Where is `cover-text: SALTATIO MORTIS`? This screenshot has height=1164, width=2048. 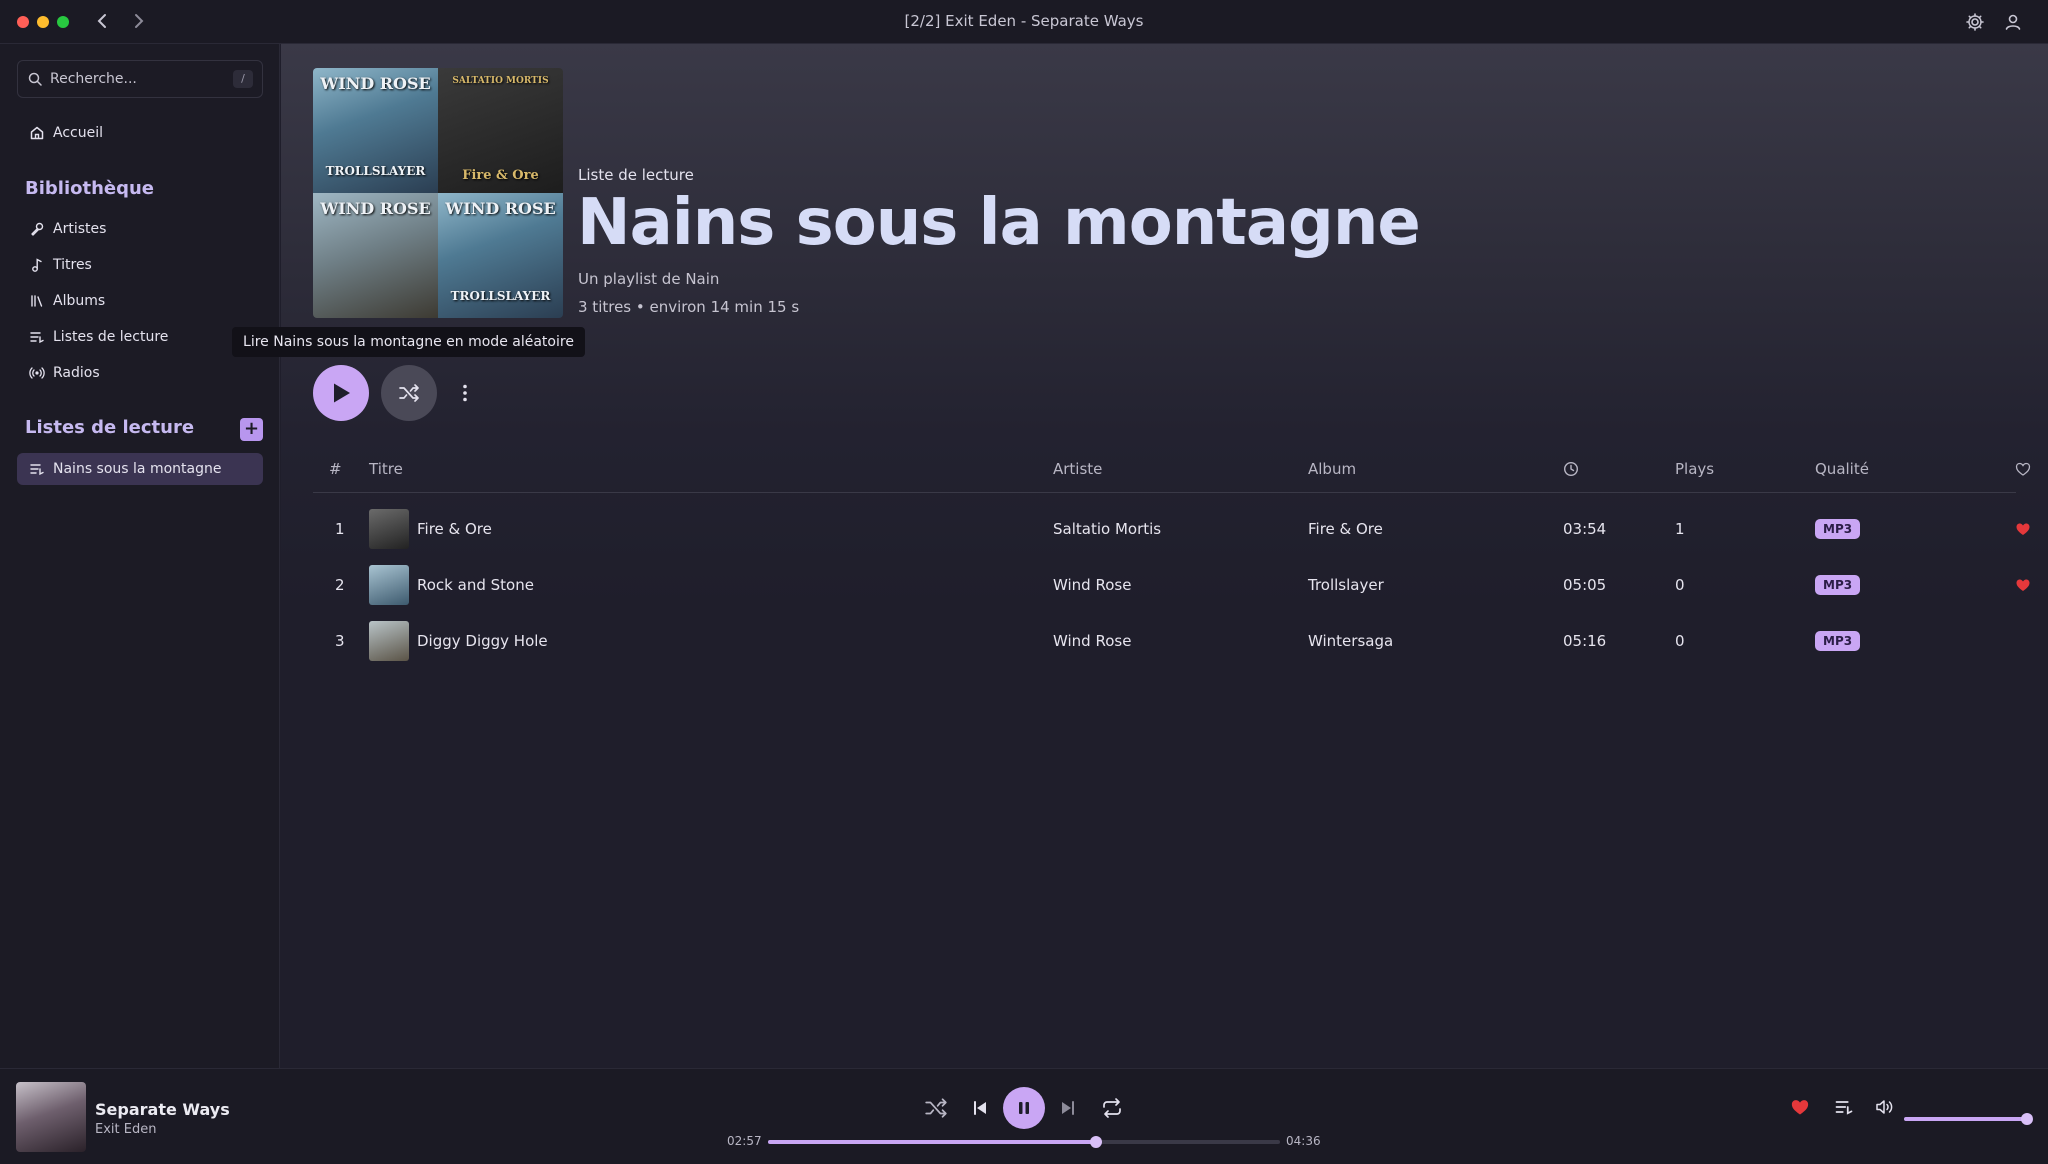
cover-text: SALTATIO MORTIS is located at coordinates (500, 81).